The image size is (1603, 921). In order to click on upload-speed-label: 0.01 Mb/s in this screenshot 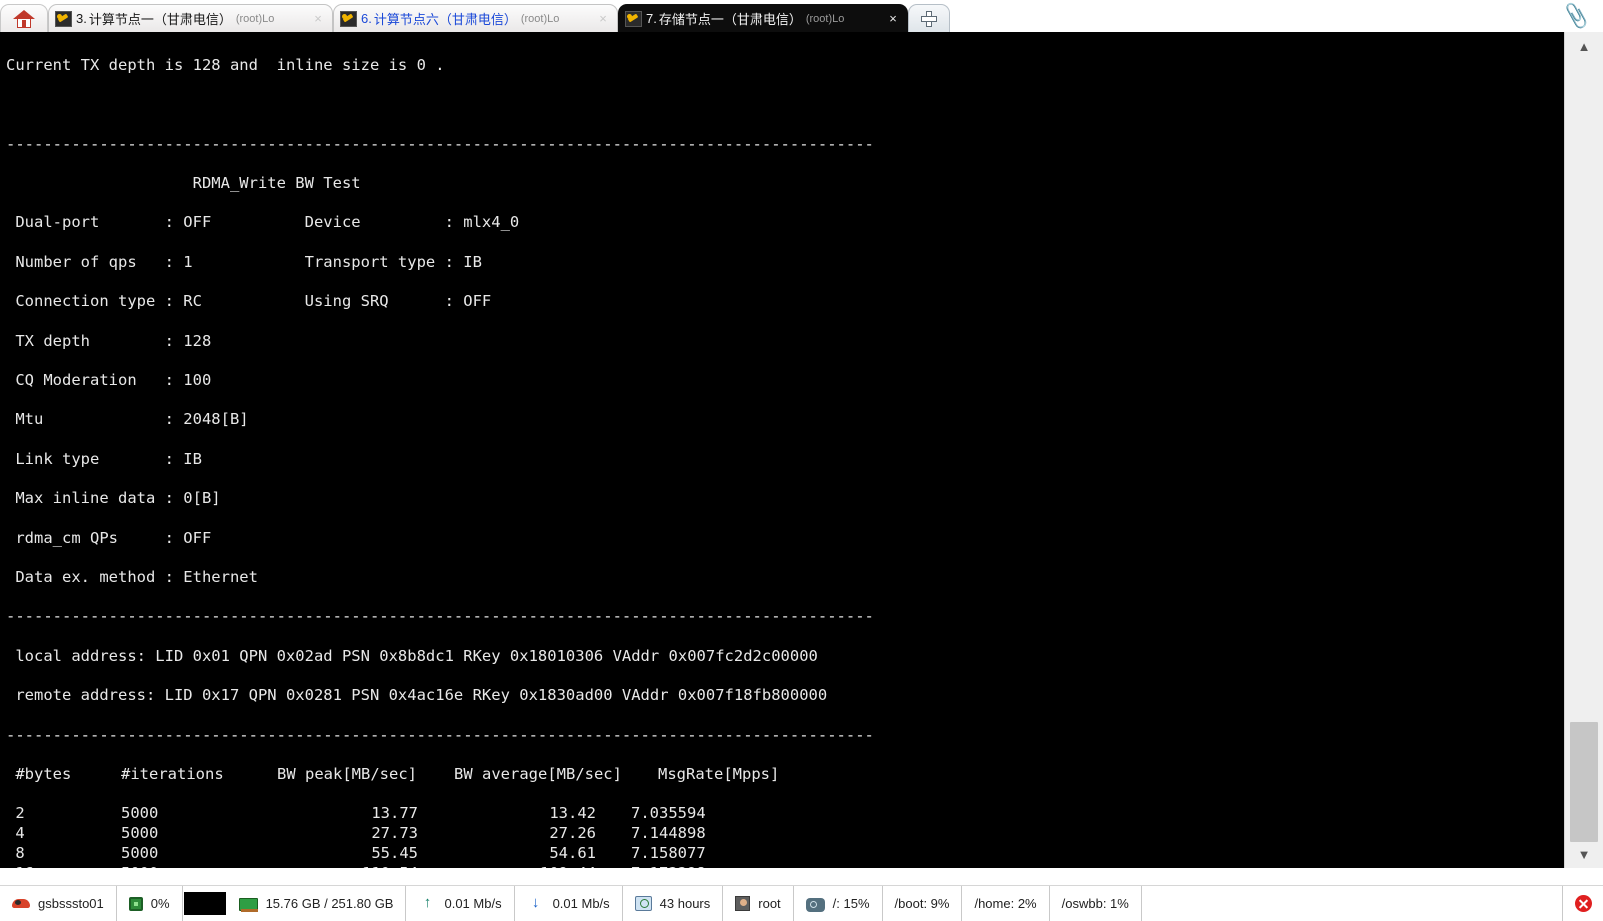, I will do `click(473, 903)`.